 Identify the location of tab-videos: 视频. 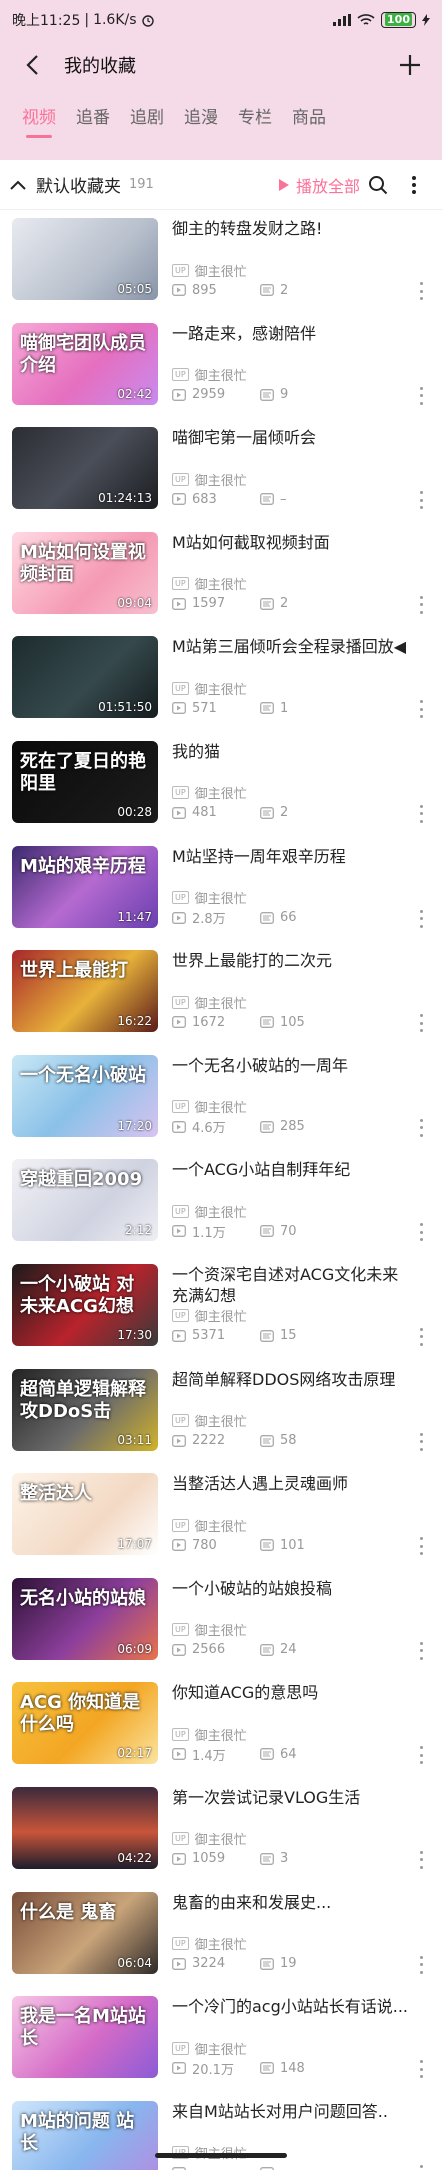
(39, 120).